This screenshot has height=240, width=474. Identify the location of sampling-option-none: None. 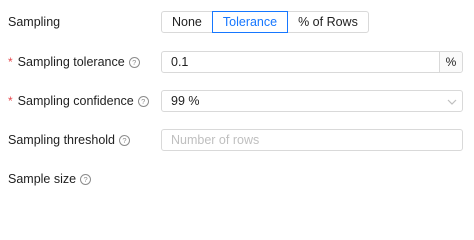
(187, 22).